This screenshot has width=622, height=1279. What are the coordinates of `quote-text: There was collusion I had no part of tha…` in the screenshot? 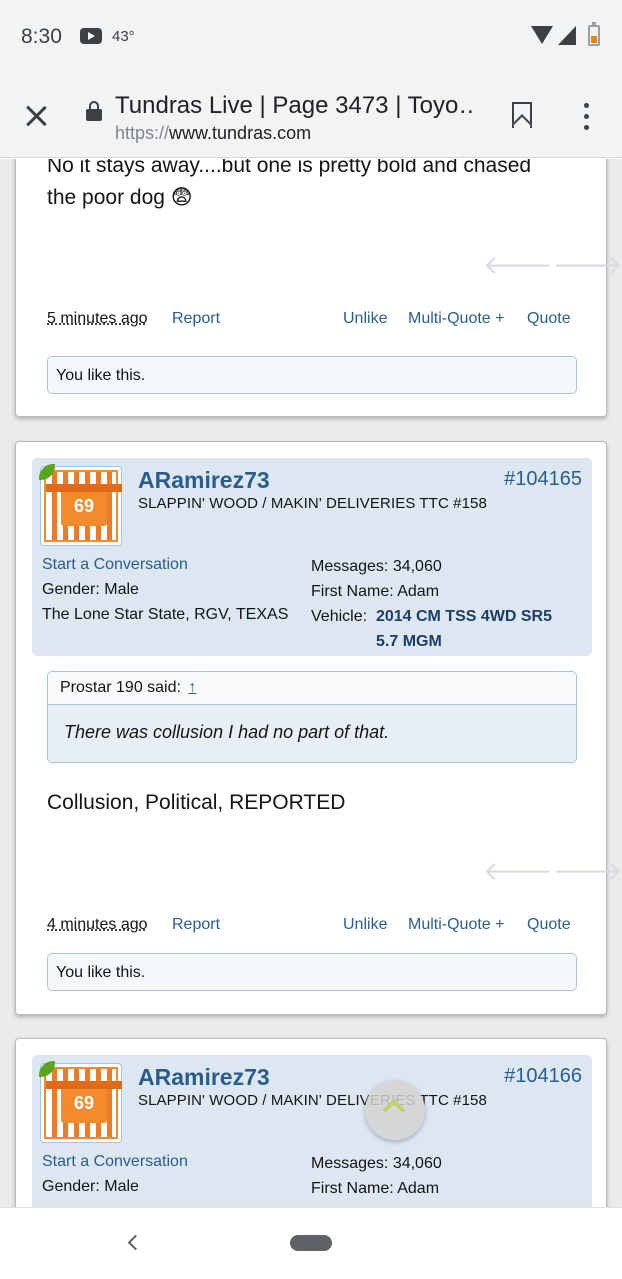 It's located at (227, 732).